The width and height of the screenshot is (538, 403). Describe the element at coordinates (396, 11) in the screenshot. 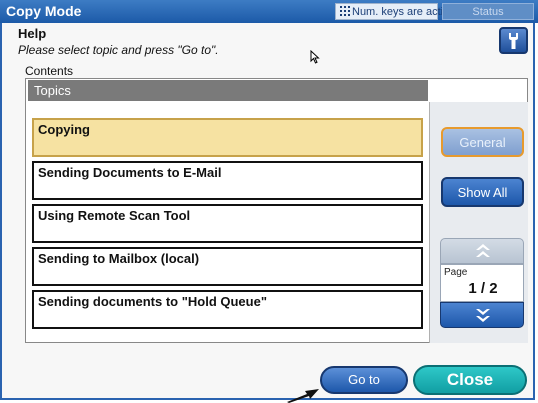

I see `num-keys-indicator: Num. keys are active.` at that location.